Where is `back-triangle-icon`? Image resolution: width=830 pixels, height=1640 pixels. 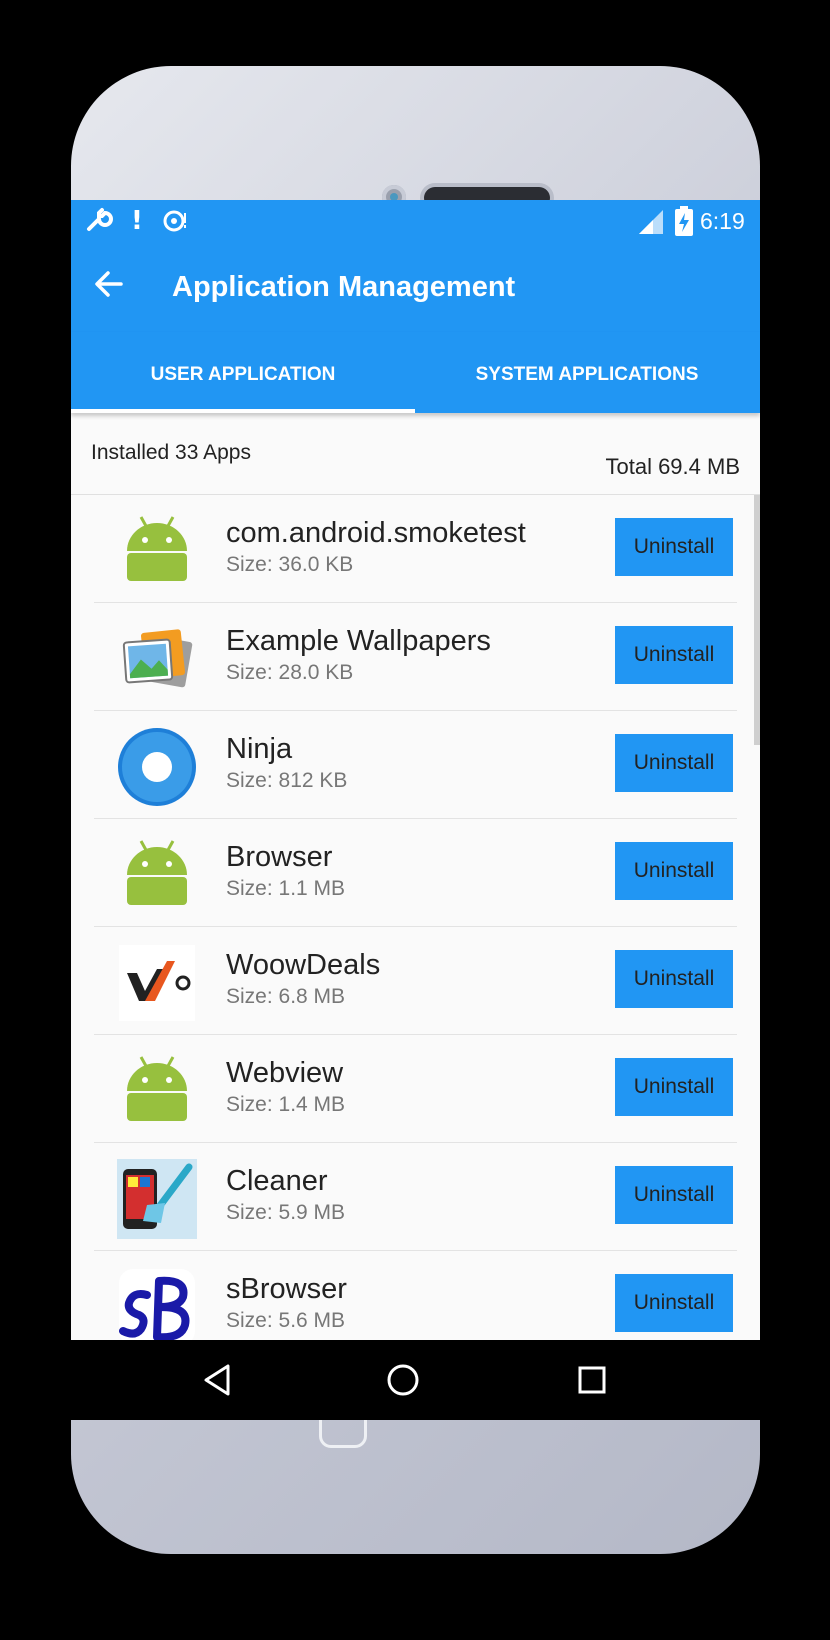 back-triangle-icon is located at coordinates (218, 1380).